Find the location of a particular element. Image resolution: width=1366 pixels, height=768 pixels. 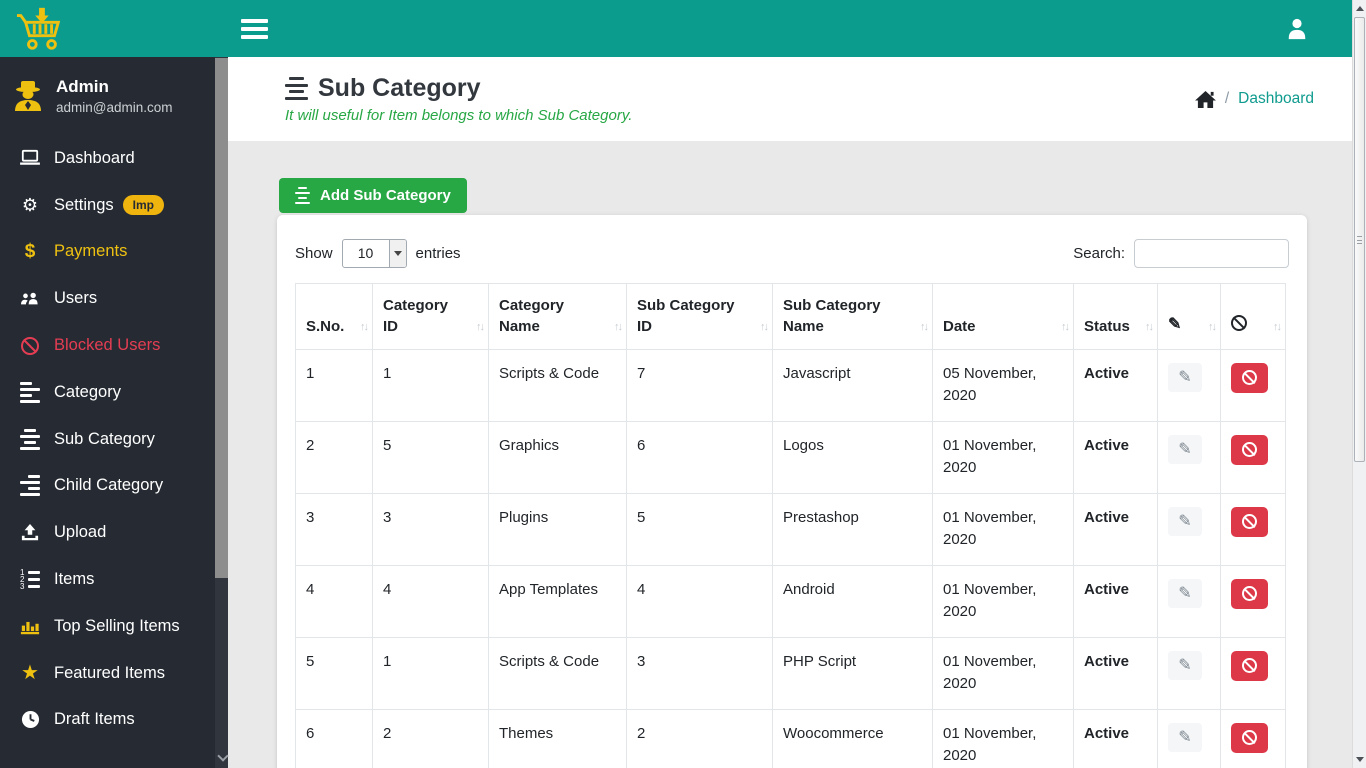

cell-category-name: App Templates is located at coordinates (557, 601).